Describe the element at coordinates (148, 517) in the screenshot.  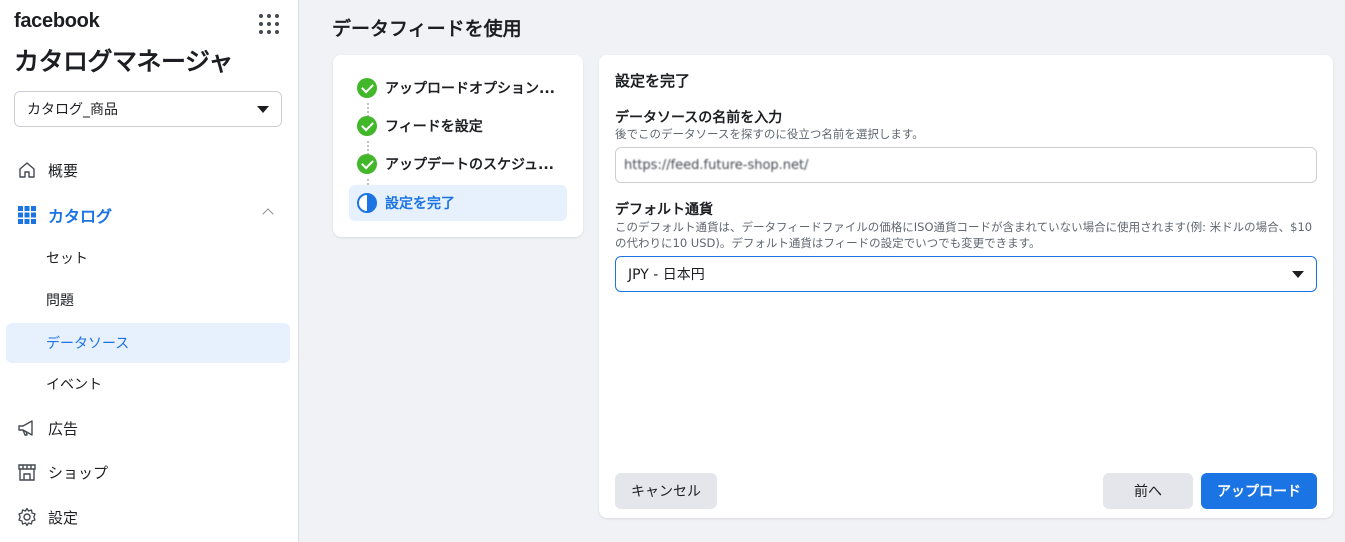
I see `sidebar-item-settings: 設定` at that location.